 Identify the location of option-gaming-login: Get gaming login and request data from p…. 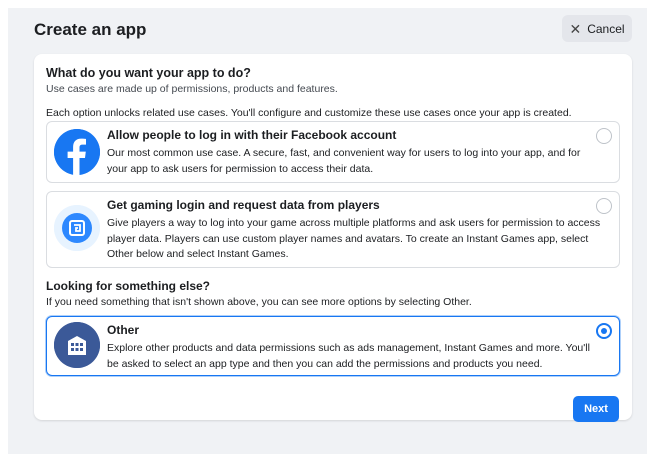
(333, 229).